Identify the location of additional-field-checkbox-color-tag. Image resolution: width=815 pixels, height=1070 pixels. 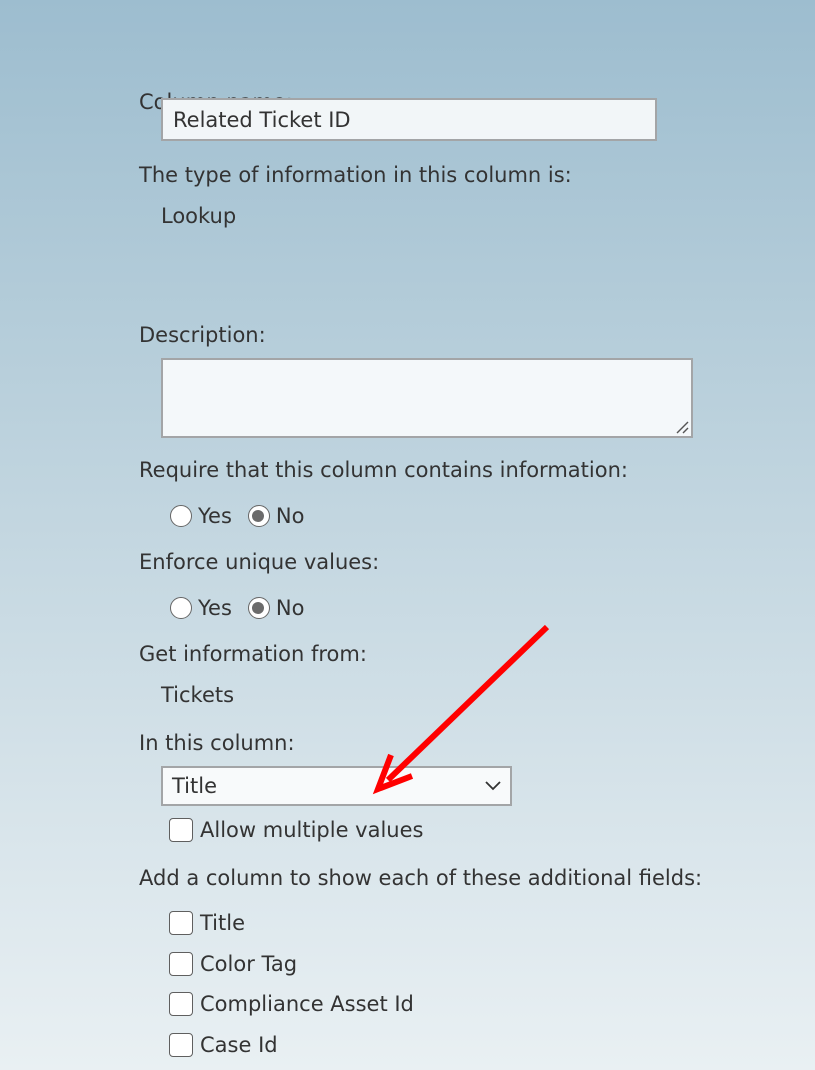
(181, 964).